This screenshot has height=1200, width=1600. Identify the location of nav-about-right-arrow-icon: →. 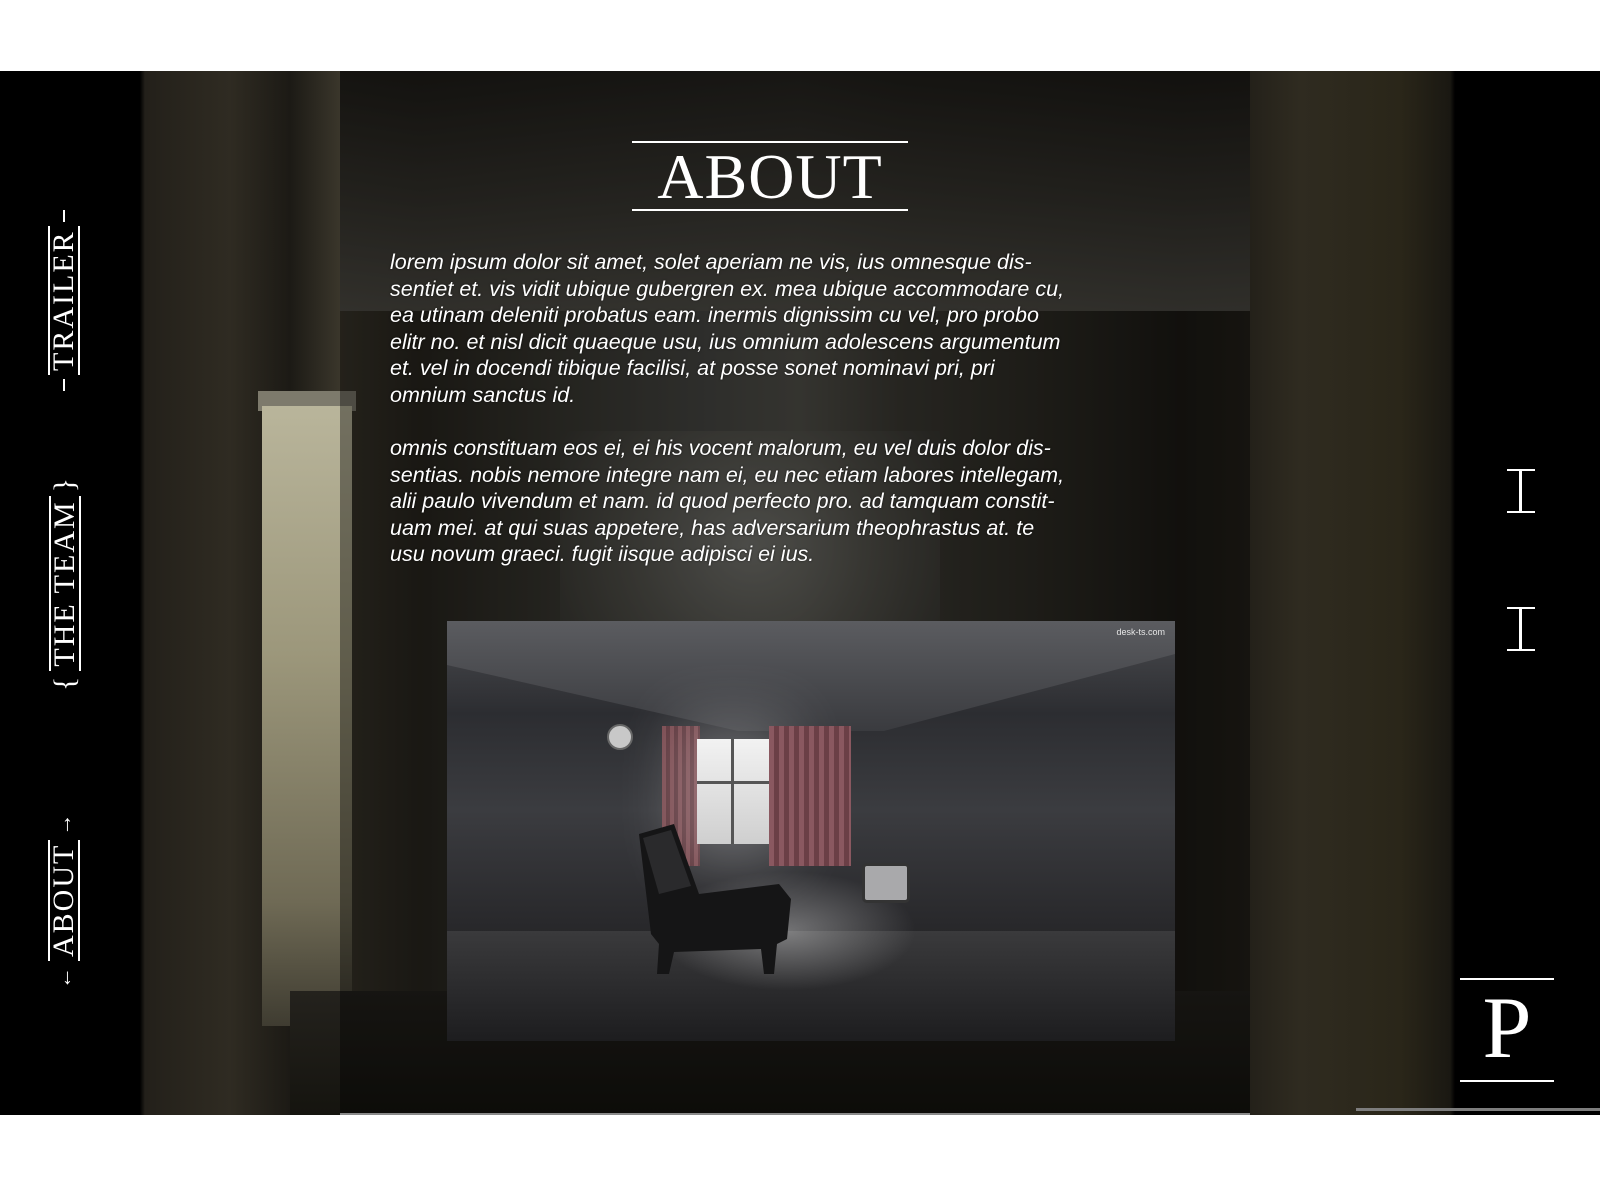
(63, 823).